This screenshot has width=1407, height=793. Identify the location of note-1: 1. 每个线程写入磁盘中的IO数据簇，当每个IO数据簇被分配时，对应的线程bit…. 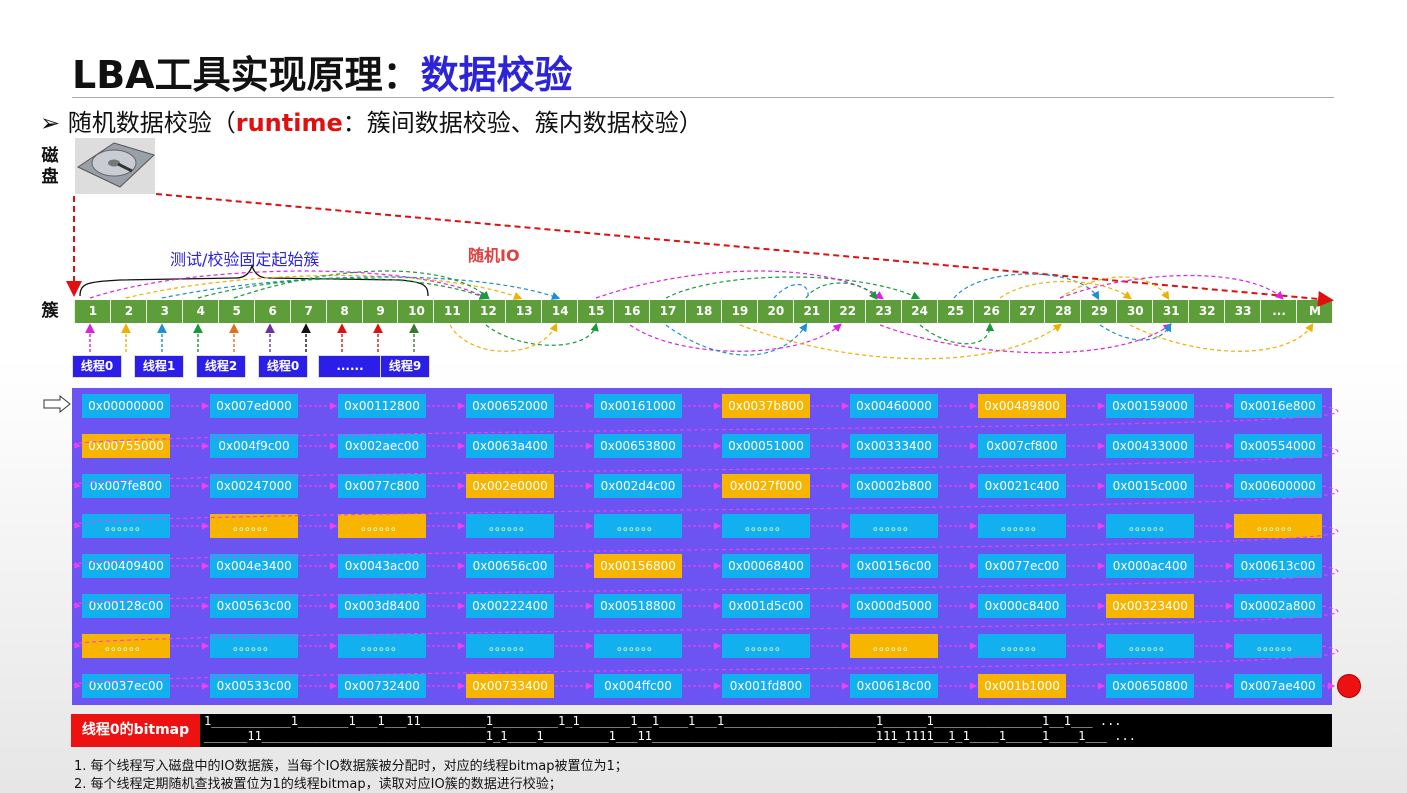
(351, 766).